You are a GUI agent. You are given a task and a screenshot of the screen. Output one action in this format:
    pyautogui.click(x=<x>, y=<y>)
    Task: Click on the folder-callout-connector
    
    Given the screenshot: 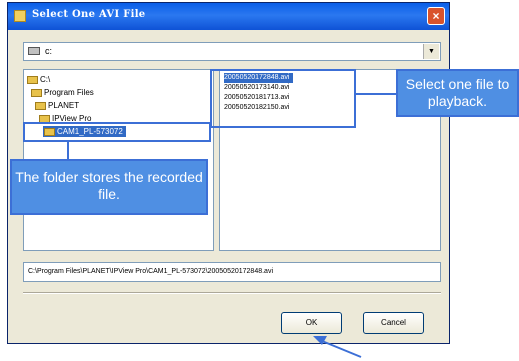 What is the action you would take?
    pyautogui.click(x=68, y=150)
    